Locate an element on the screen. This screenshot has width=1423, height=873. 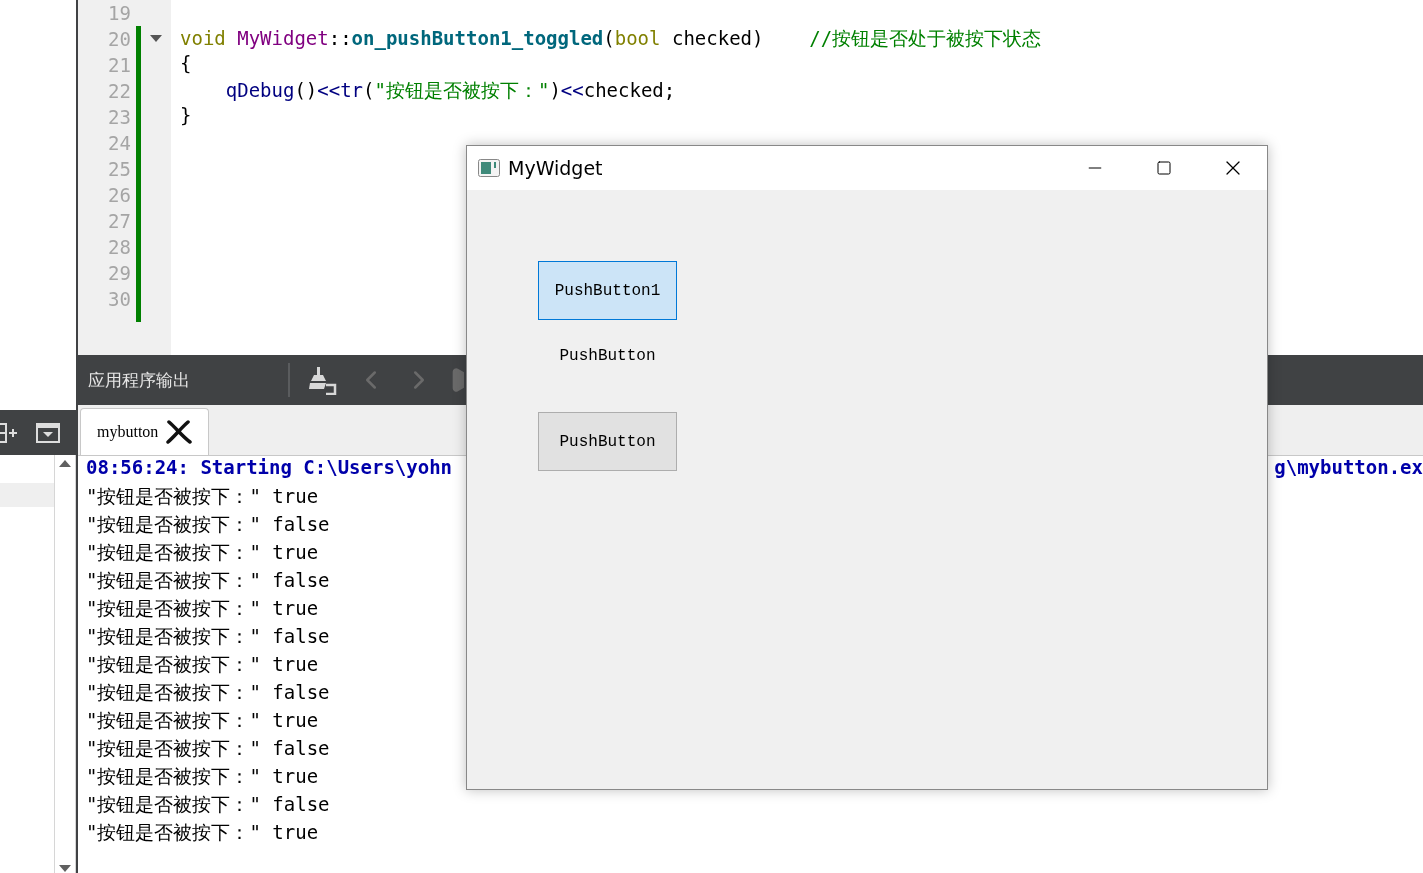
line-number: 27 is located at coordinates (119, 221).